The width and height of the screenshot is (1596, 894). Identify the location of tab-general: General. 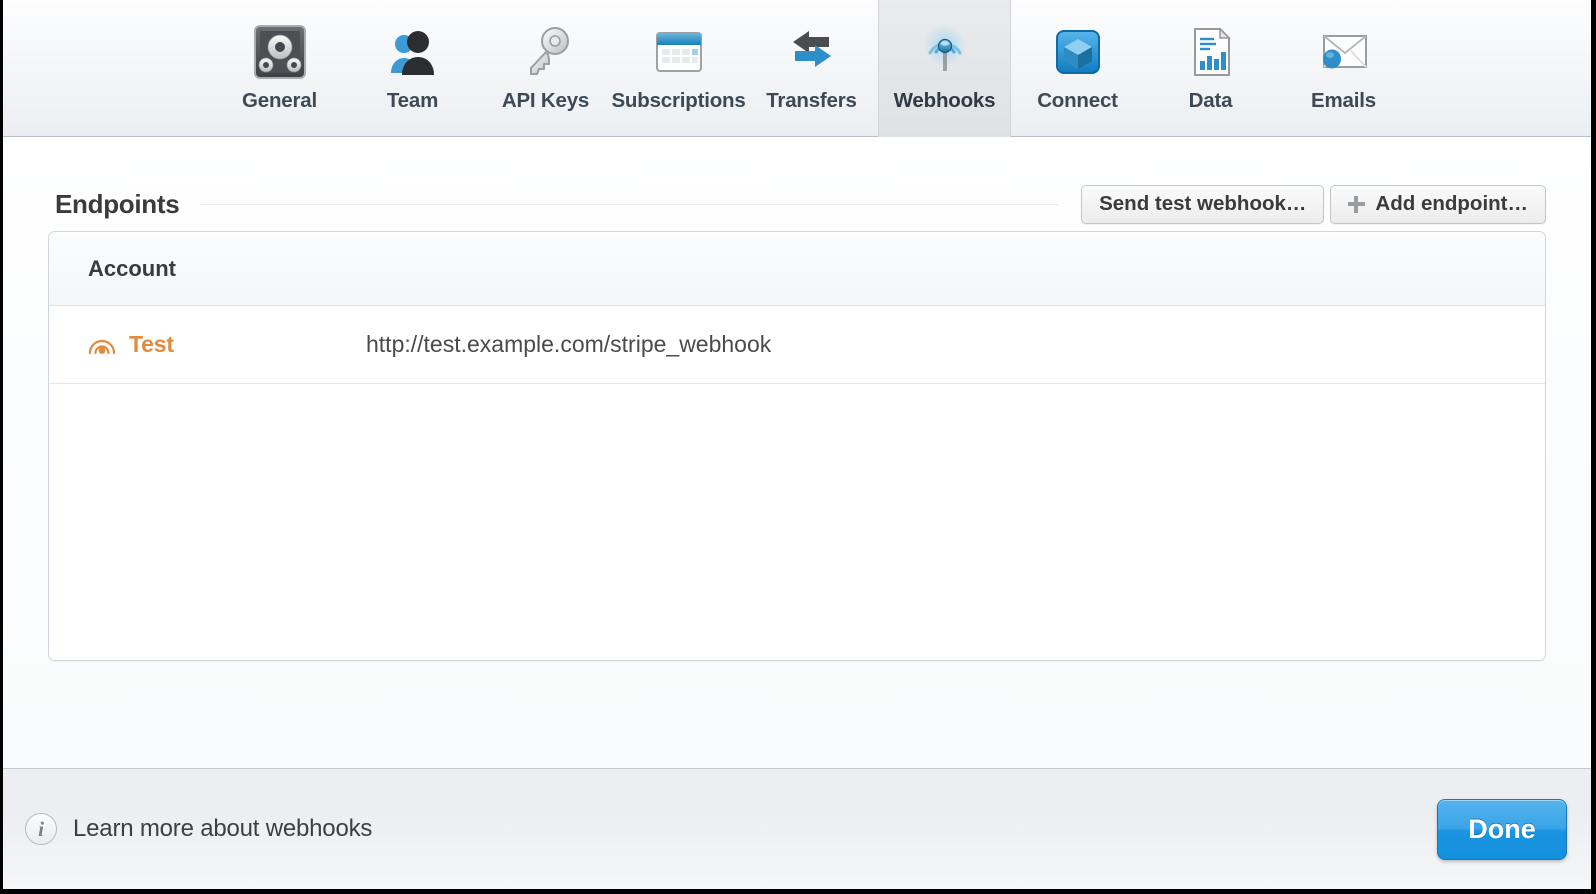
(279, 68).